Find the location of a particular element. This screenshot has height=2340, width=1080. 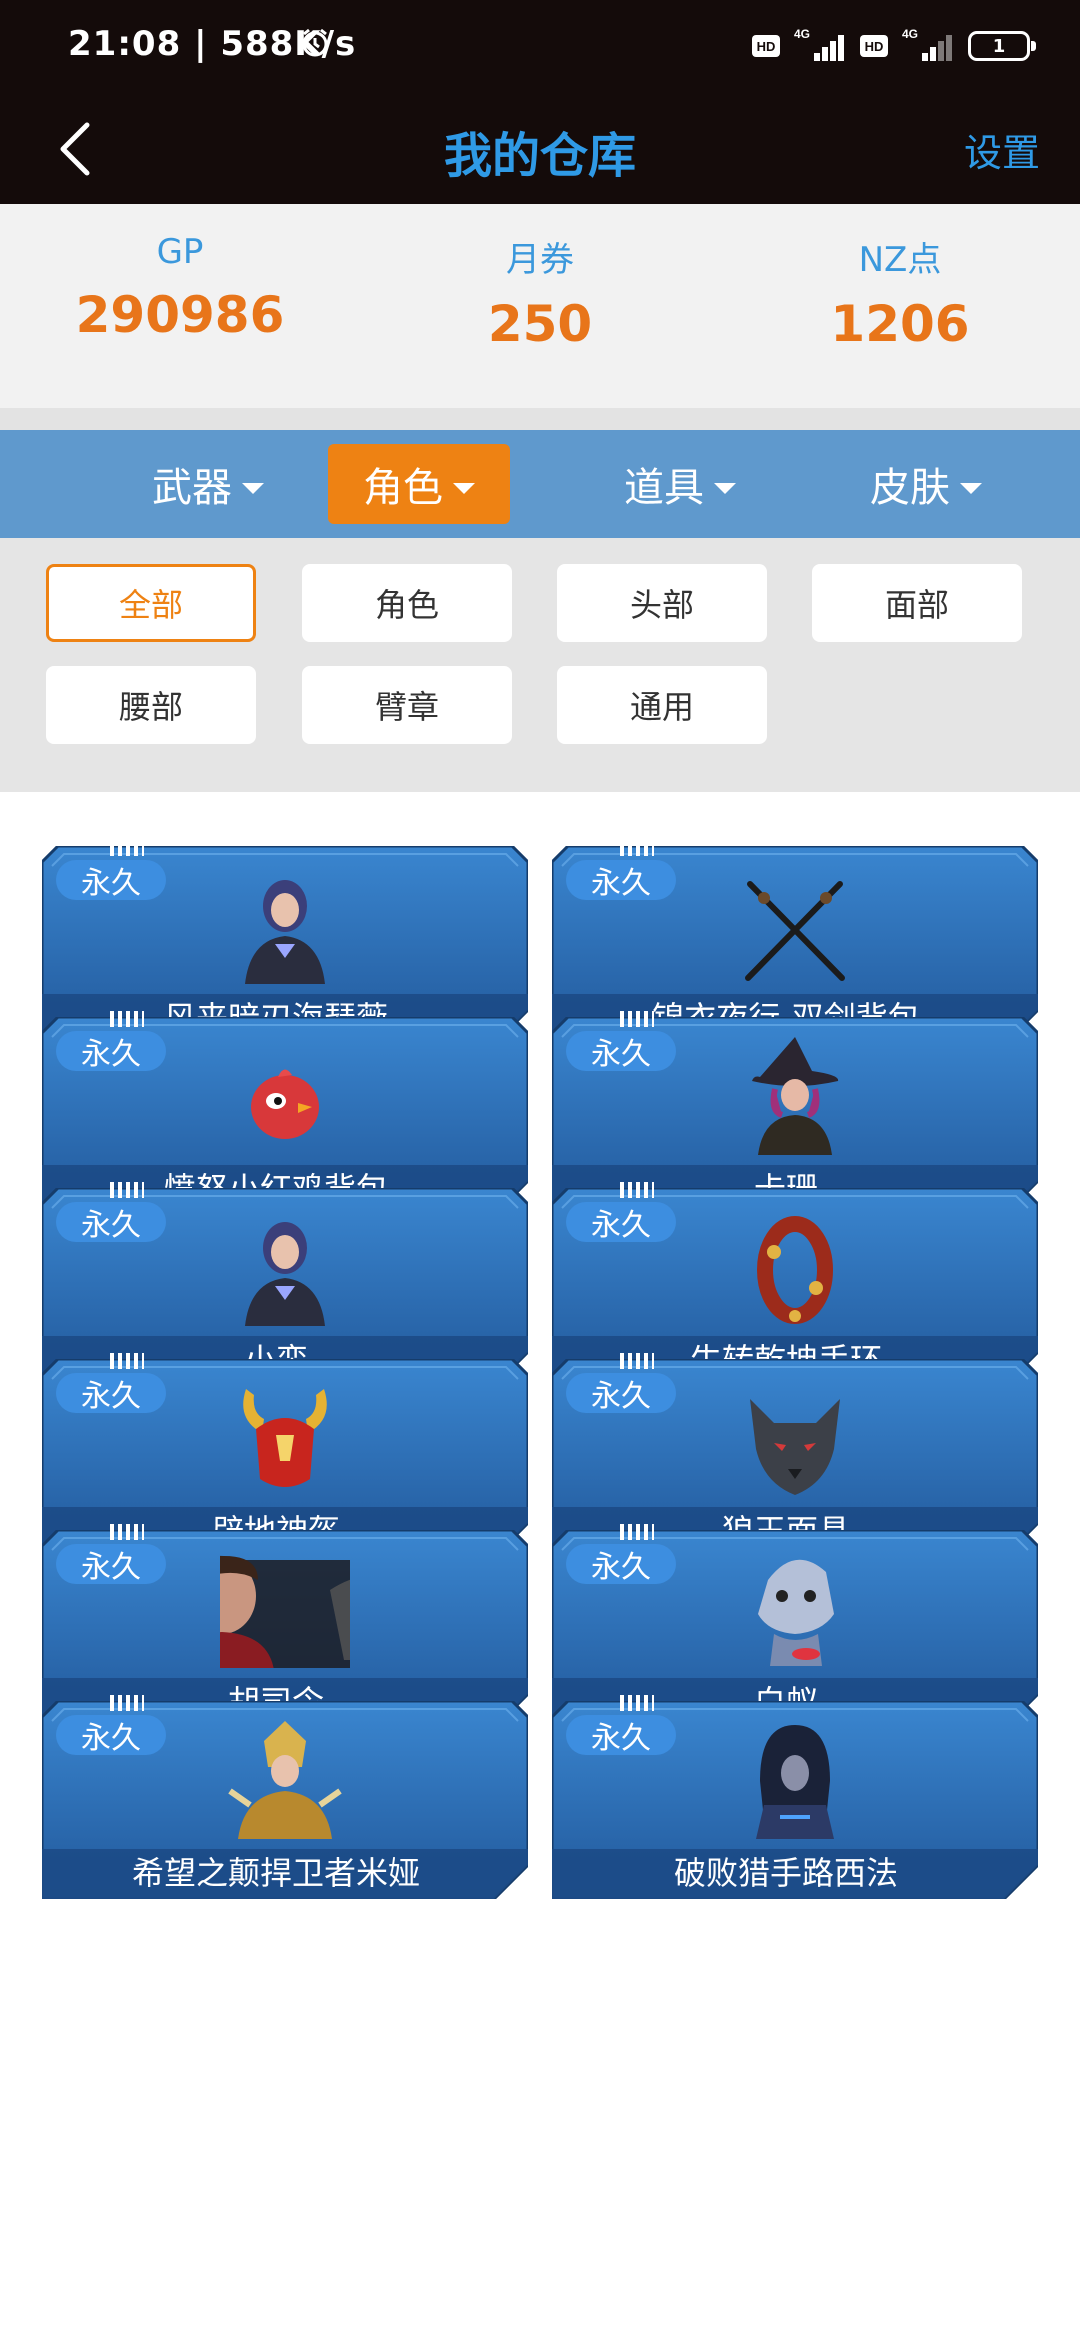

filter-waist: 腰部 is located at coordinates (151, 705).